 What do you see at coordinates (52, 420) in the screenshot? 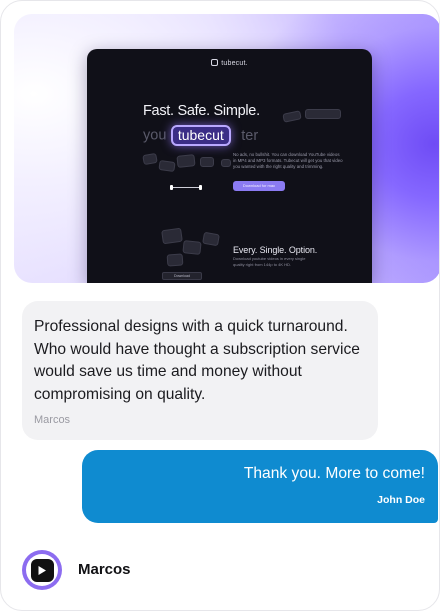
I see `incoming-message-author: Marcos` at bounding box center [52, 420].